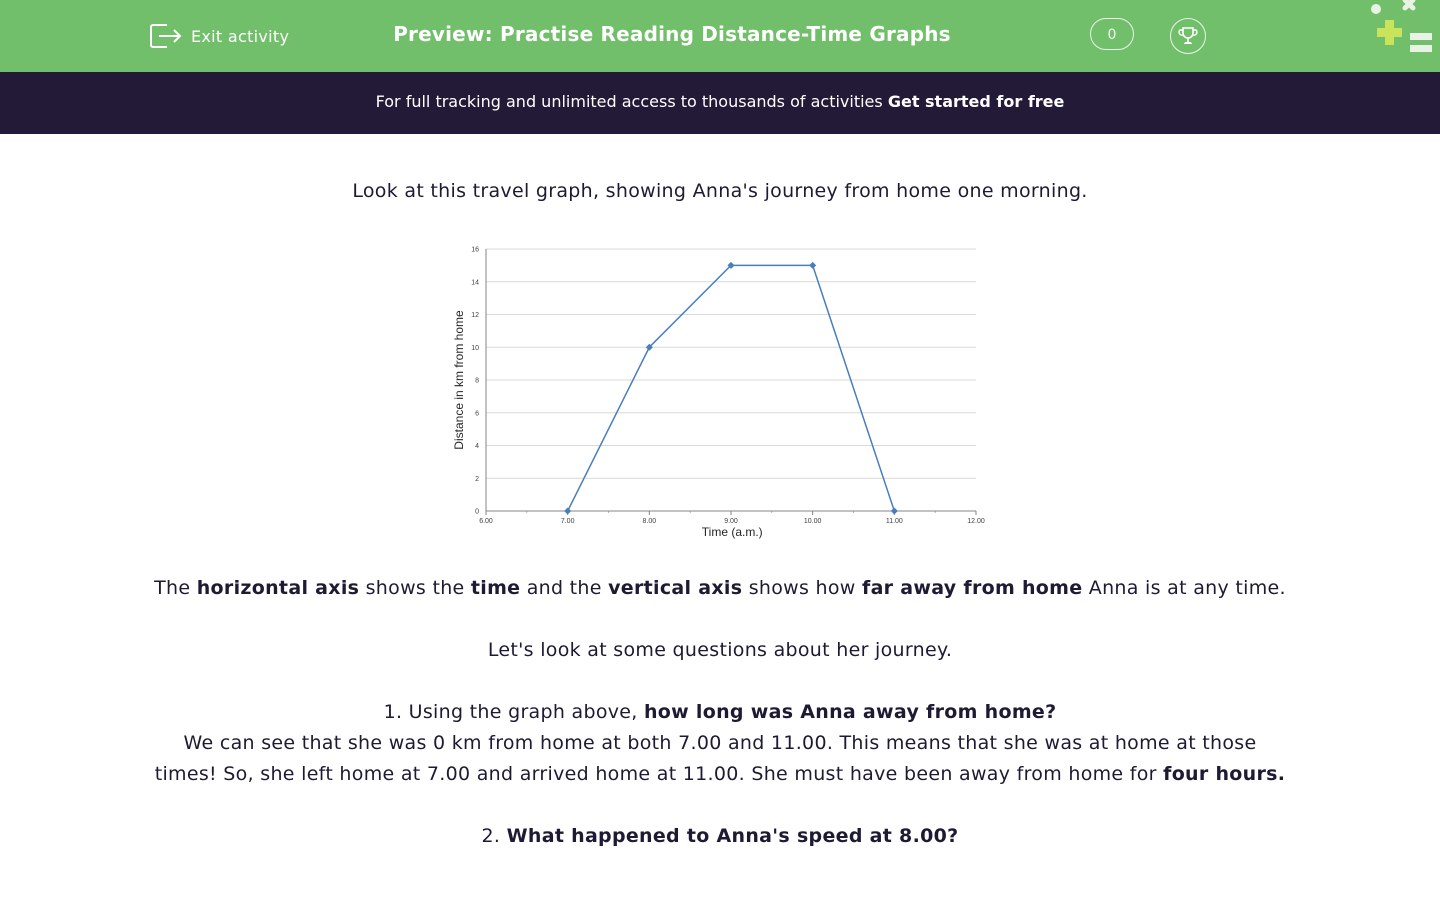  I want to click on y-tick-label: 4, so click(477, 446).